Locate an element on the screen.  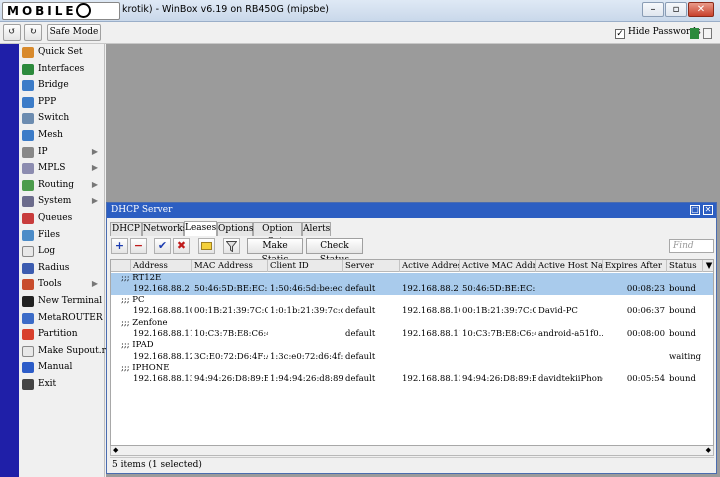
tab-networks: Networks is located at coordinates (164, 229).